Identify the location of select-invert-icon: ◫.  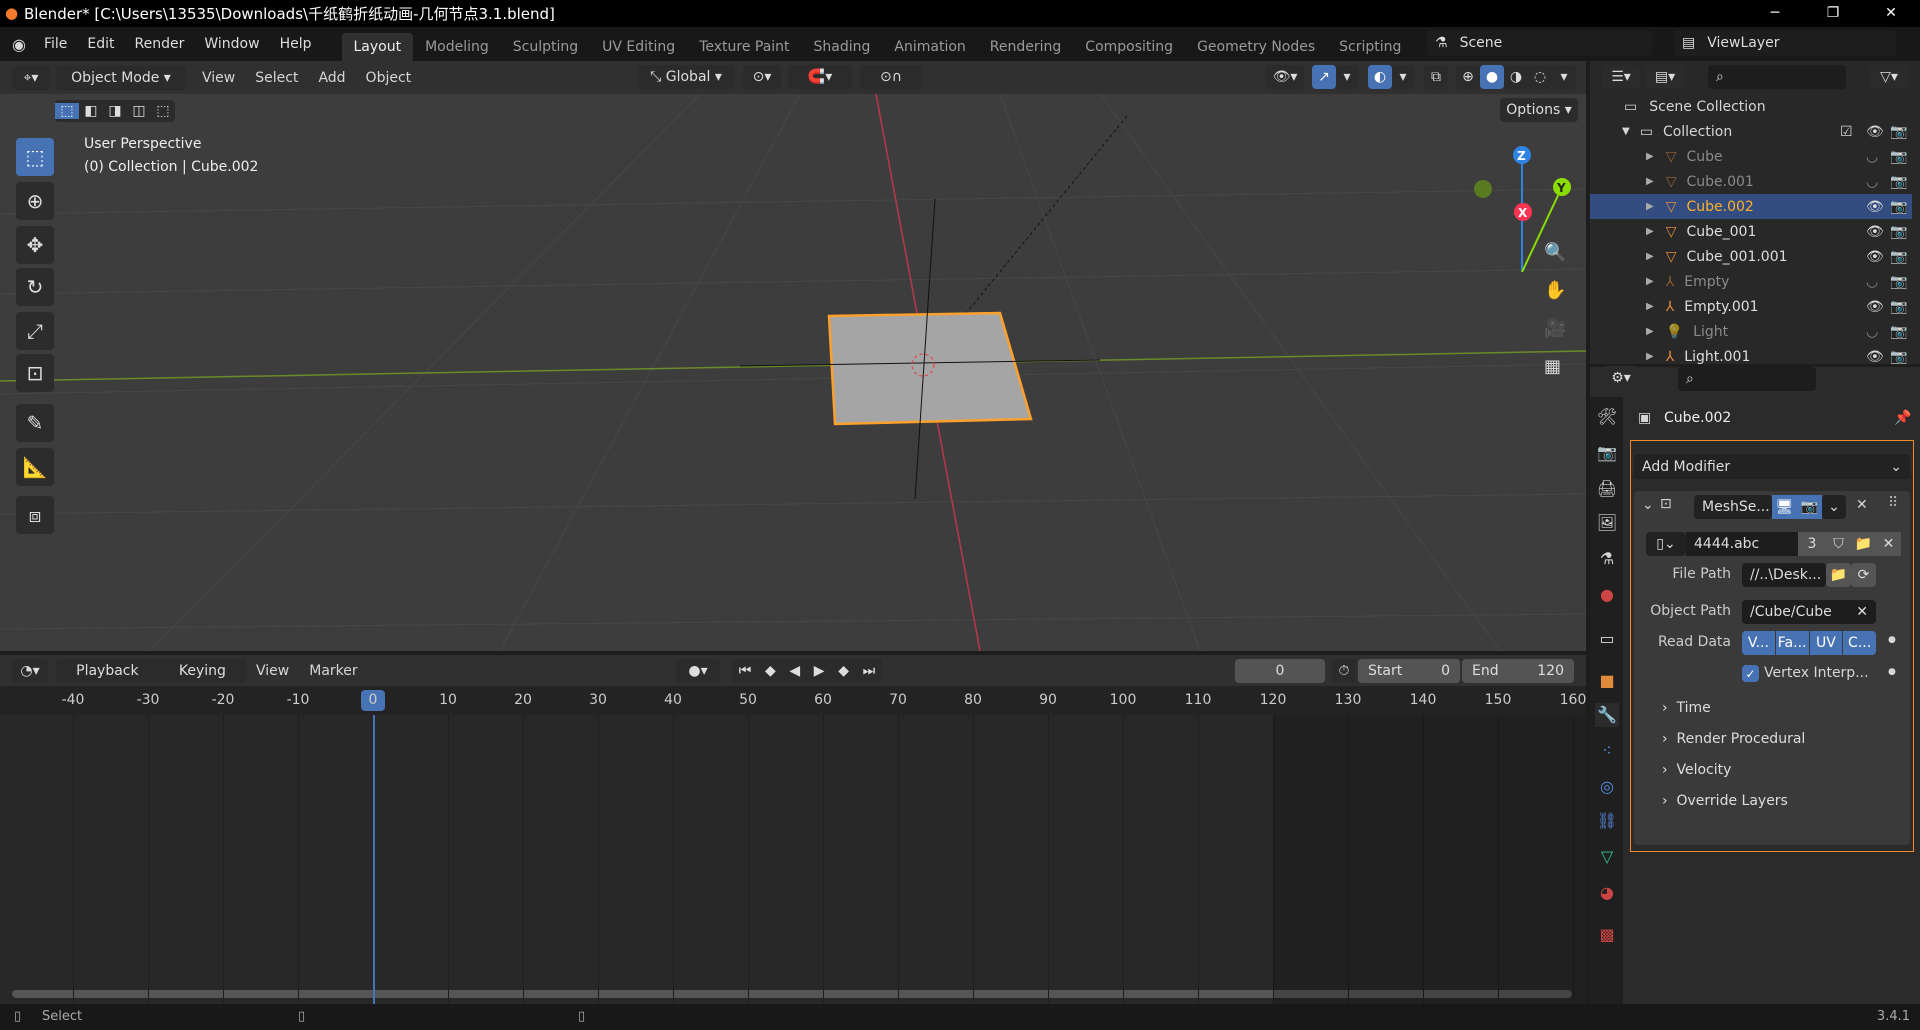
(139, 111).